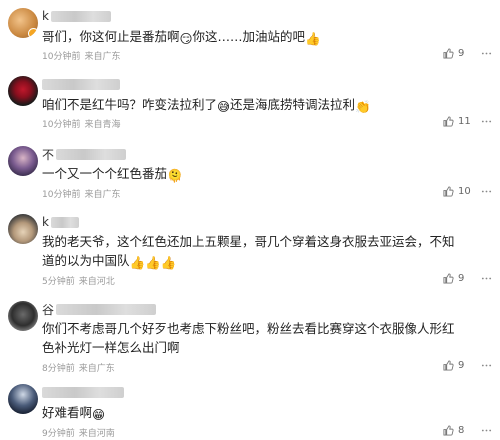 The height and width of the screenshot is (440, 500). I want to click on comment-text: 咱们不是红牛吗？咋变法拉利了😅还是海底捞特调法拉利👏, so click(206, 105).